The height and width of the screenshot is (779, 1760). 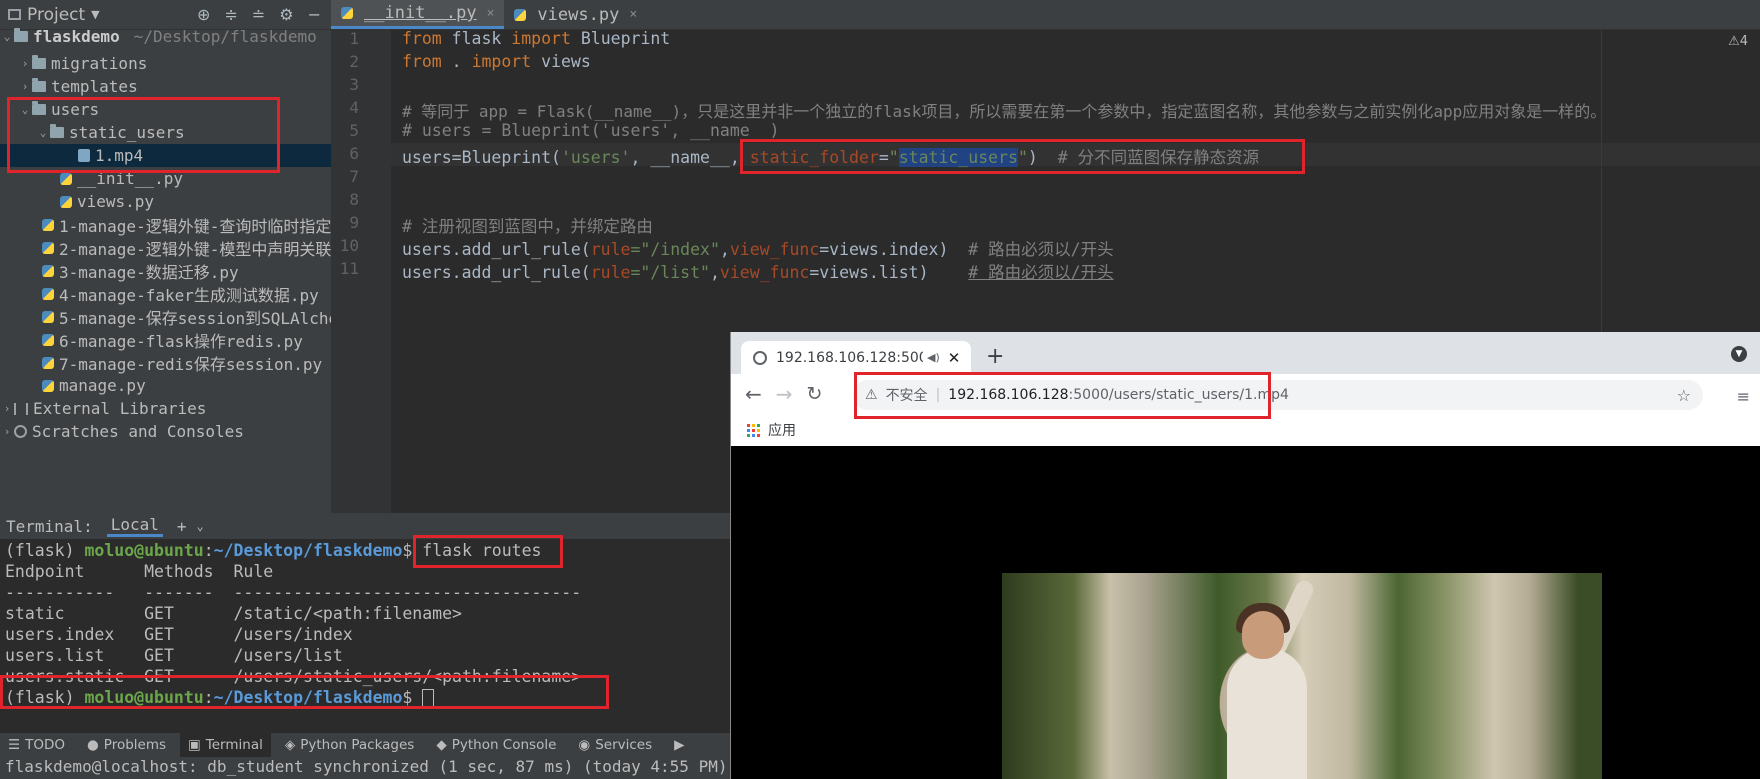 I want to click on video-frame, so click(x=1302, y=676).